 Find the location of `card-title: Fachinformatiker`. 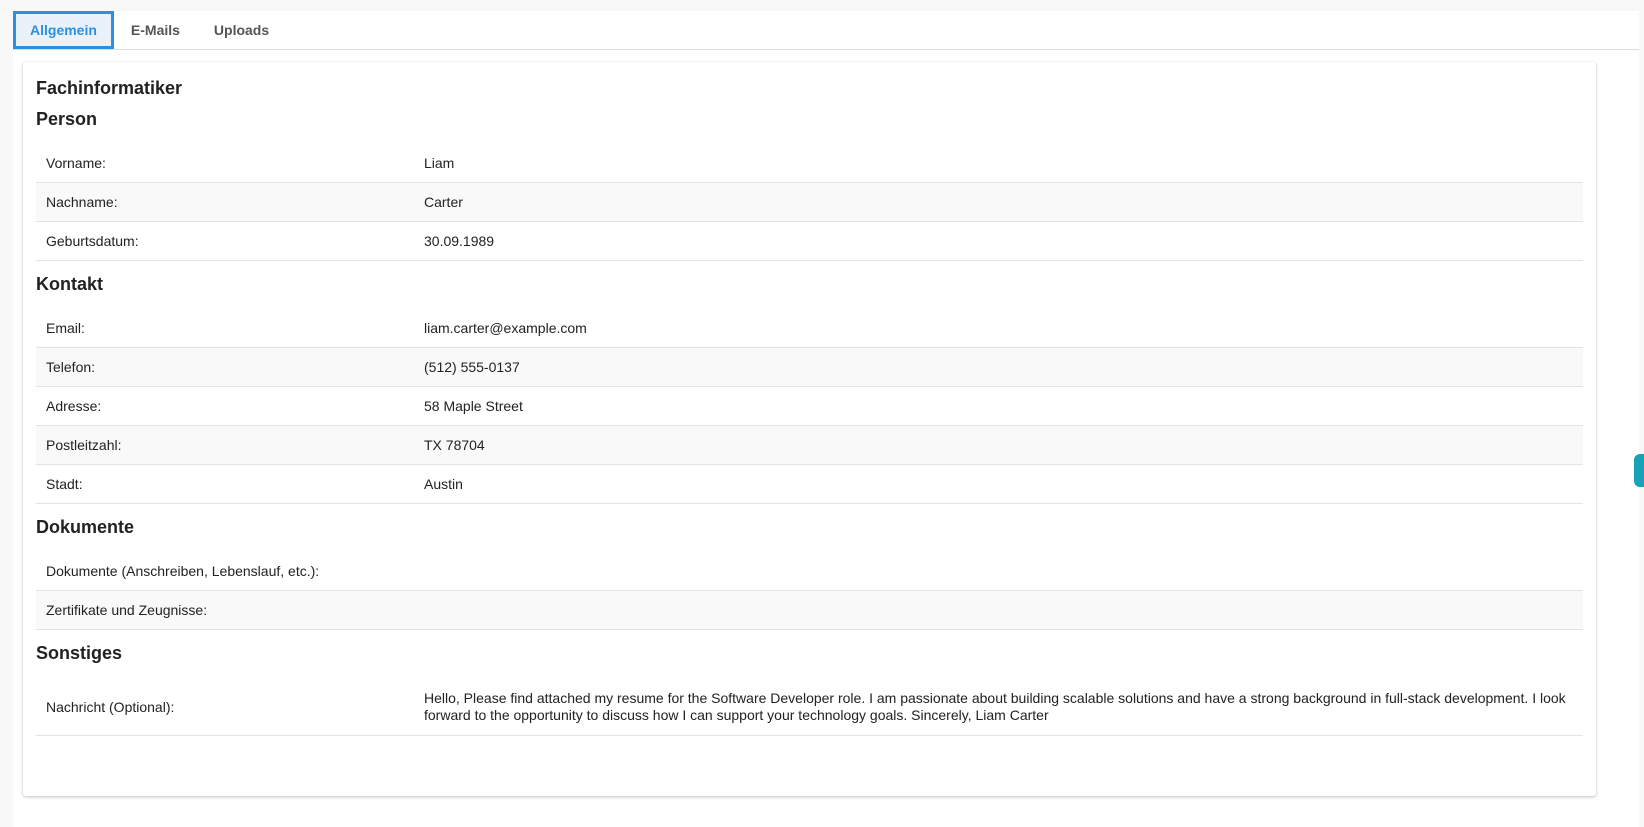

card-title: Fachinformatiker is located at coordinates (109, 88).